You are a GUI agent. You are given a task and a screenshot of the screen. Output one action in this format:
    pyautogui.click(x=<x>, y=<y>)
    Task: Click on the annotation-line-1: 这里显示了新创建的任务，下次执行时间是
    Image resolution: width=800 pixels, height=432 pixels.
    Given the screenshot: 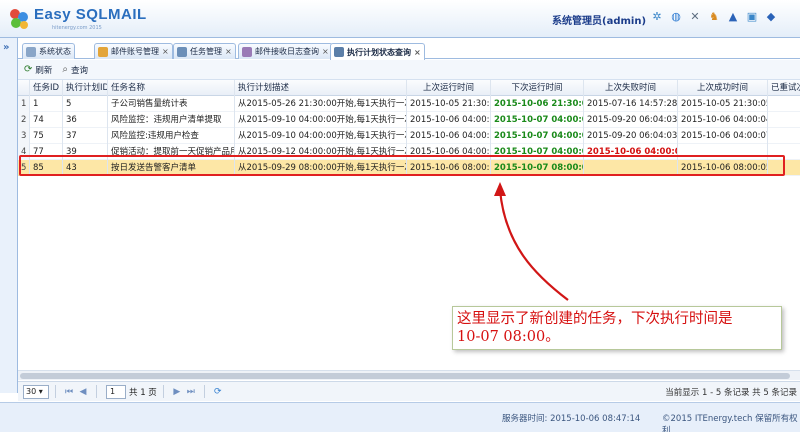 What is the action you would take?
    pyautogui.click(x=595, y=319)
    